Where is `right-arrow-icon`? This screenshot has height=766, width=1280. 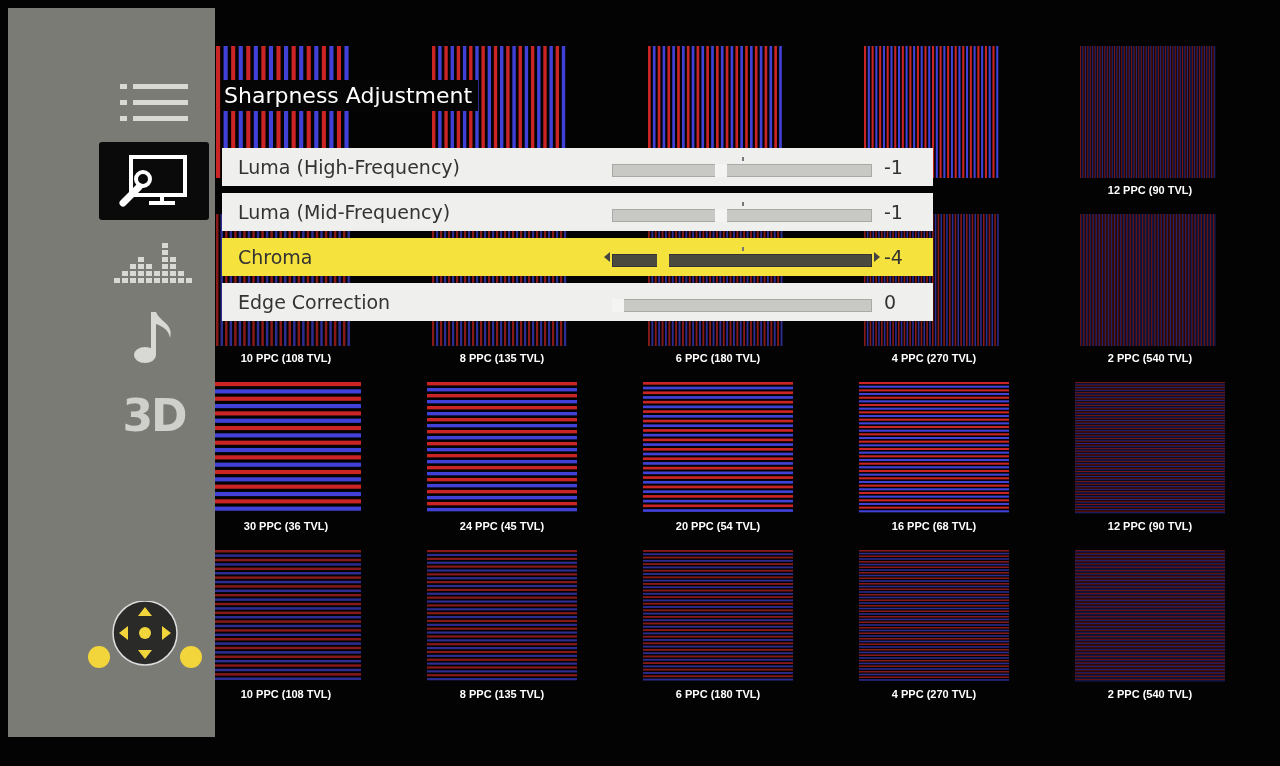
right-arrow-icon is located at coordinates (877, 257).